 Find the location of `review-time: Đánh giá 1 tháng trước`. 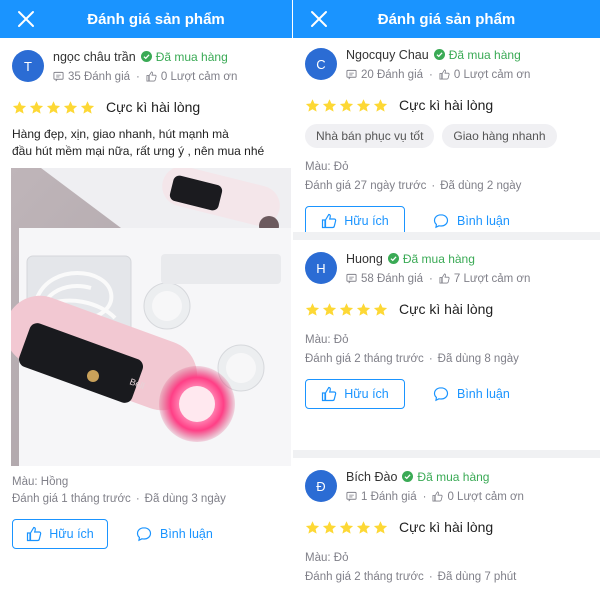

review-time: Đánh giá 1 tháng trước is located at coordinates (71, 499).